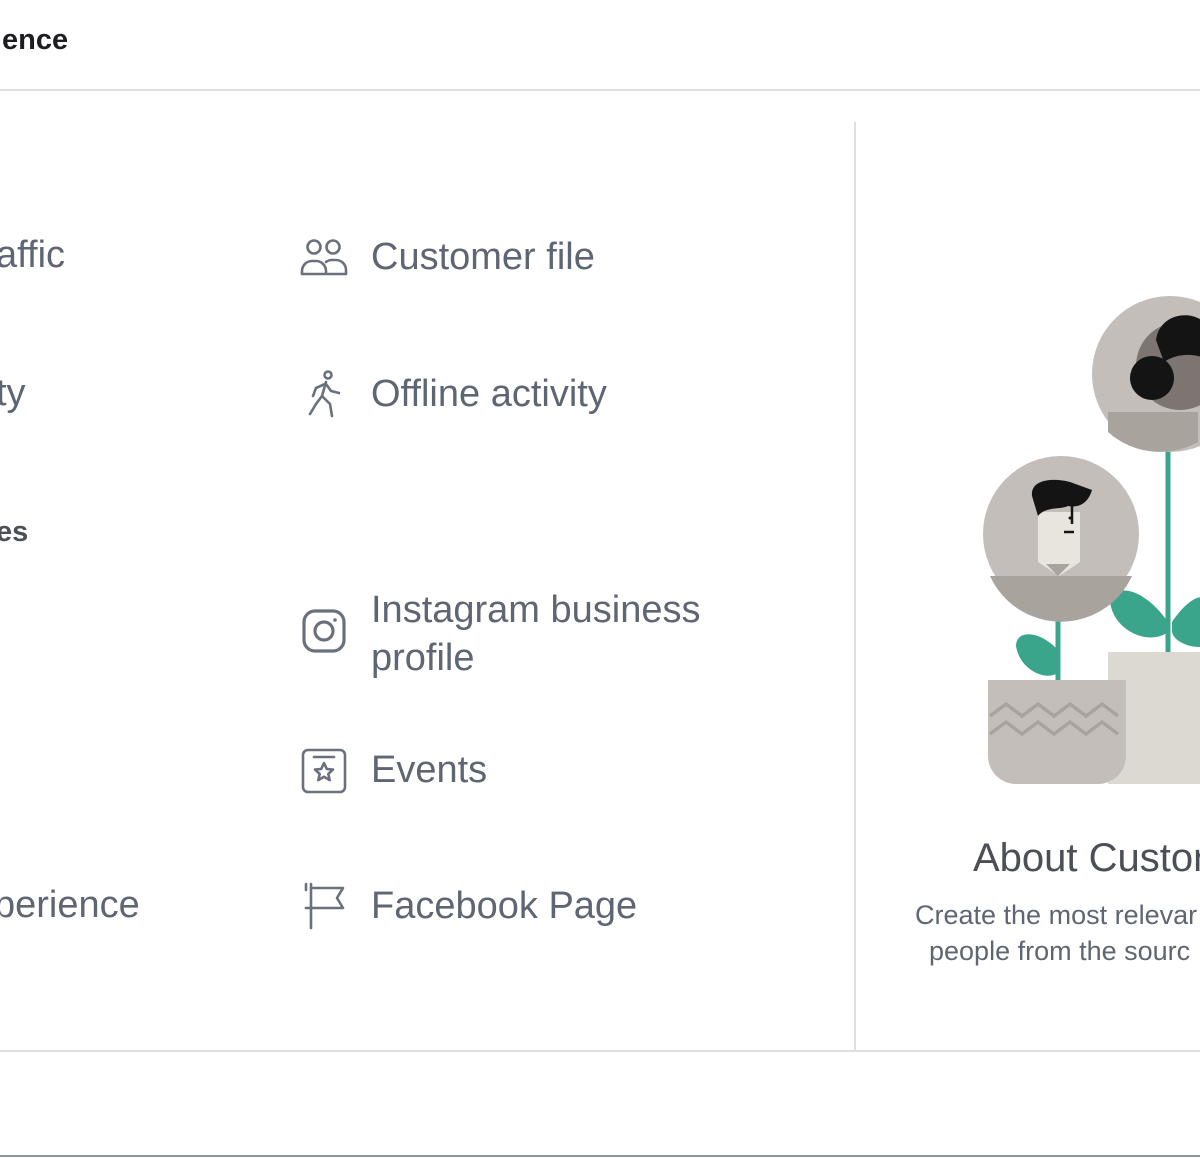  Describe the element at coordinates (855, 586) in the screenshot. I see `vertical-divider` at that location.